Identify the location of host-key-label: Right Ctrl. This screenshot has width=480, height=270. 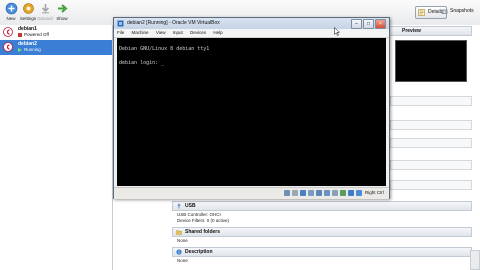
(374, 192).